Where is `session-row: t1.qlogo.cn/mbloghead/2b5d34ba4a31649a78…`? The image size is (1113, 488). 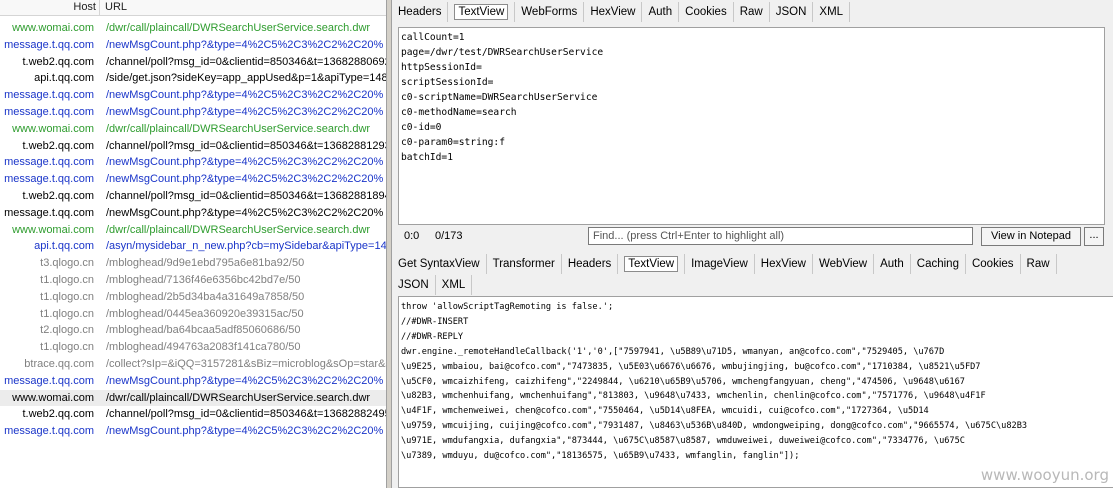 session-row: t1.qlogo.cn/mbloghead/2b5d34ba4a31649a78… is located at coordinates (193, 297).